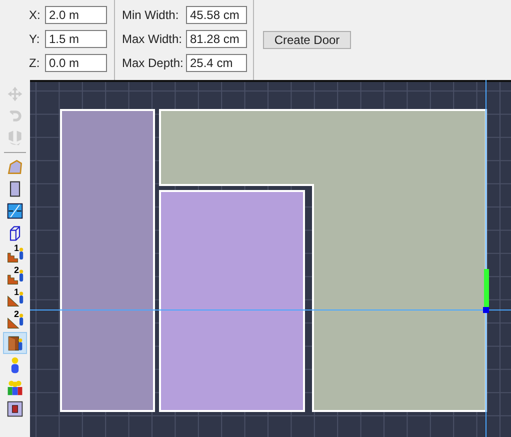 The image size is (511, 437). I want to click on input-field: 45.58 cm, so click(216, 15).